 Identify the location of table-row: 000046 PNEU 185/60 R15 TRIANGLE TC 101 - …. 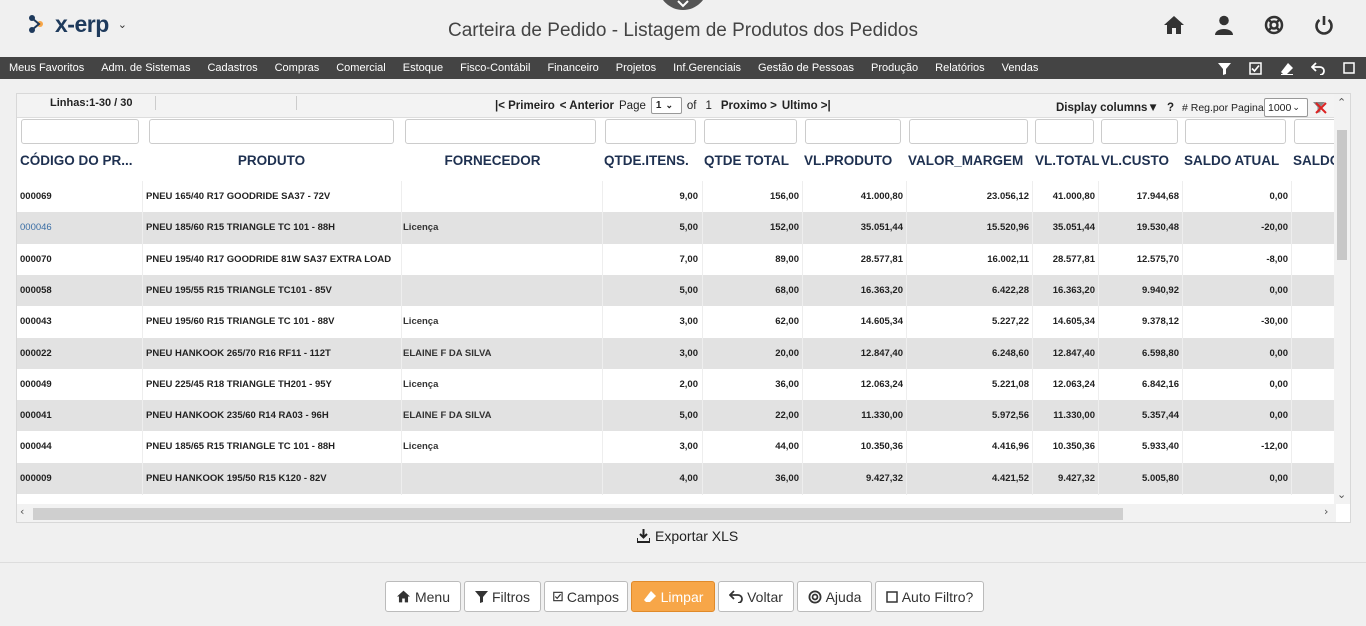
(676, 228).